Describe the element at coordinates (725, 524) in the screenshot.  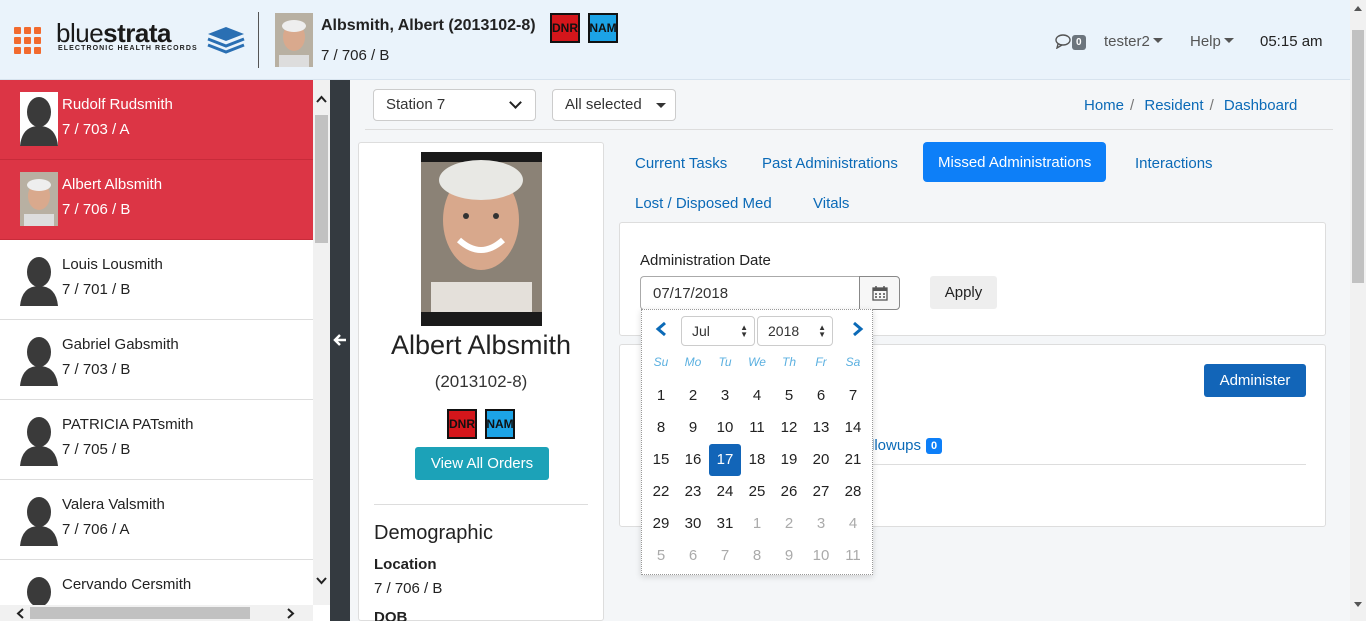
I see `calendar-day: 31` at that location.